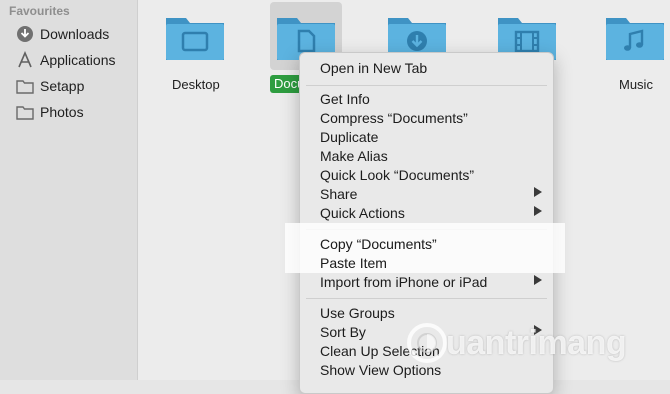 The height and width of the screenshot is (394, 670). I want to click on sidebar-item-downloads: Downloads, so click(62, 34).